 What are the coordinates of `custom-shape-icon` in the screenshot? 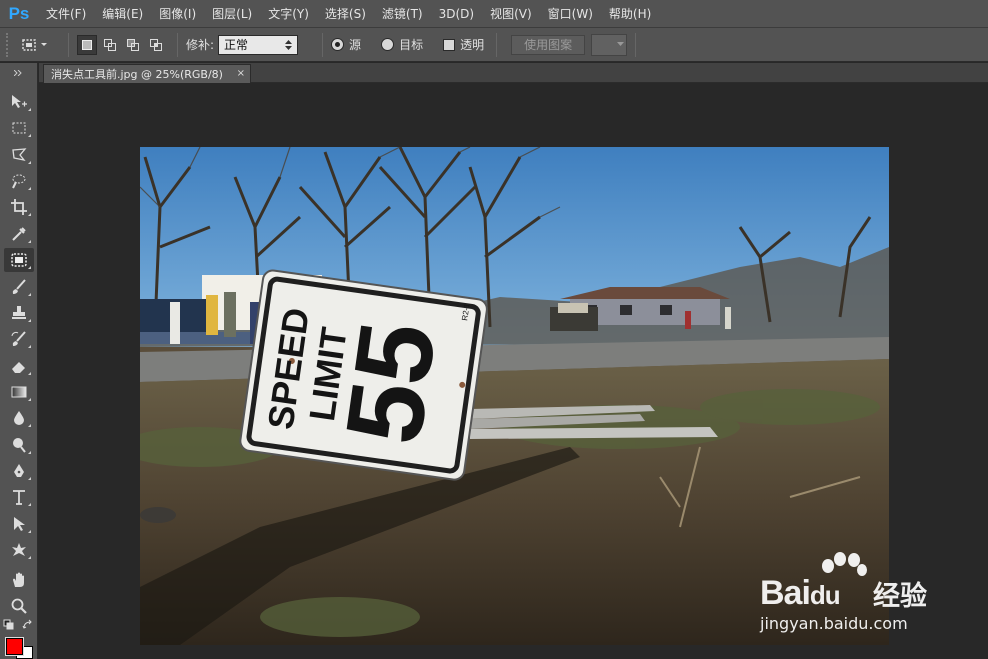 It's located at (19, 549).